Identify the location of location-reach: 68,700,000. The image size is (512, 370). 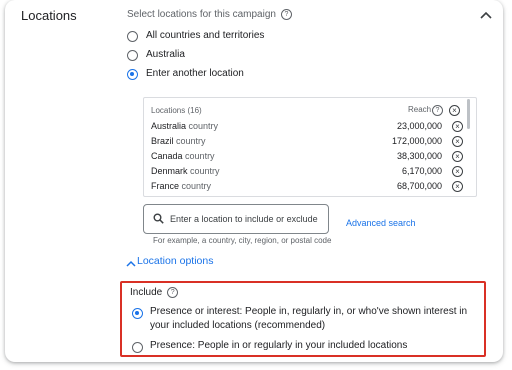
(419, 186).